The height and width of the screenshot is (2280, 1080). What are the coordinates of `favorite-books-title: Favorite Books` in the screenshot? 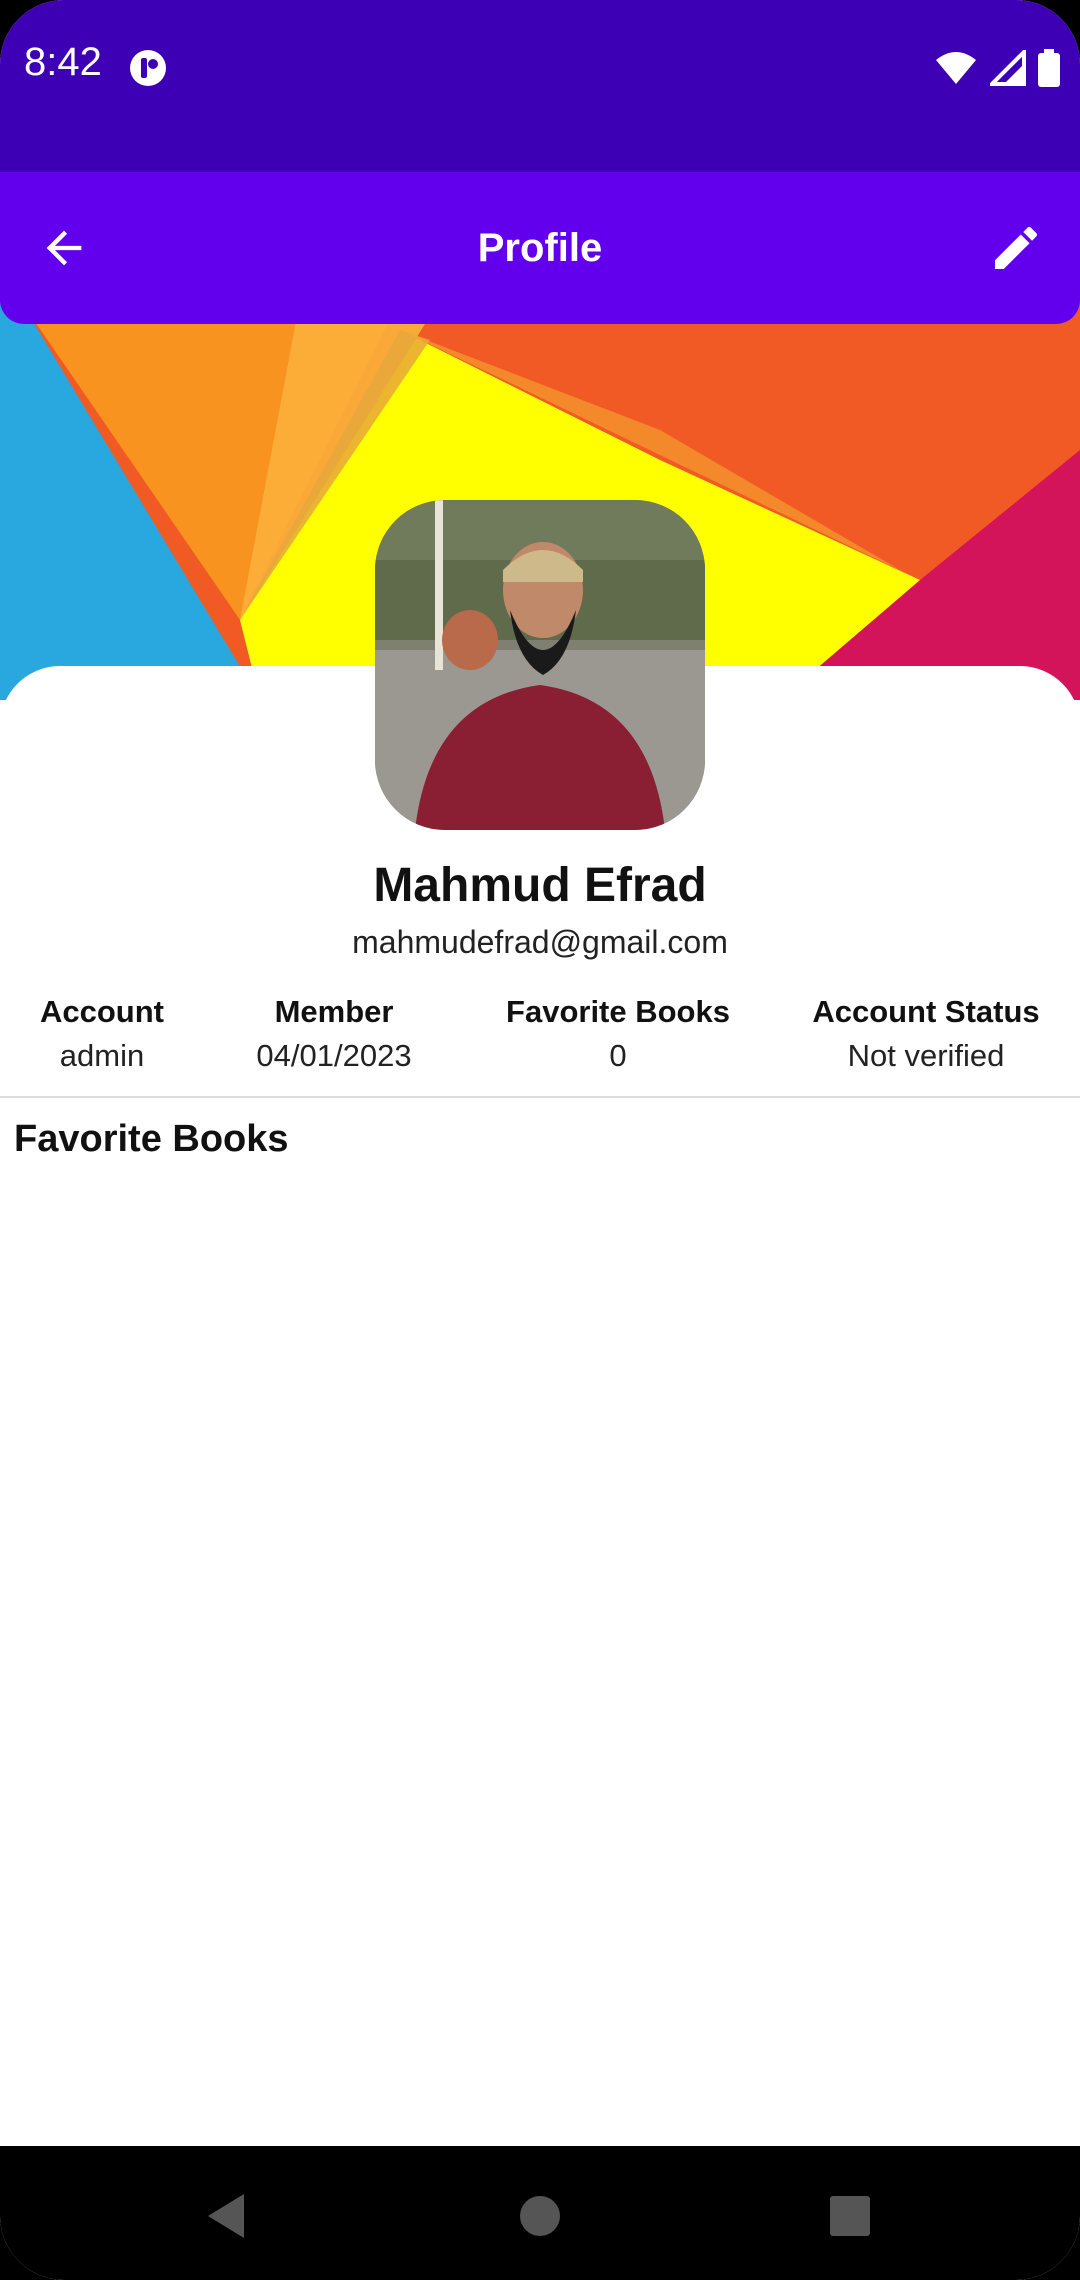 It's located at (151, 1139).